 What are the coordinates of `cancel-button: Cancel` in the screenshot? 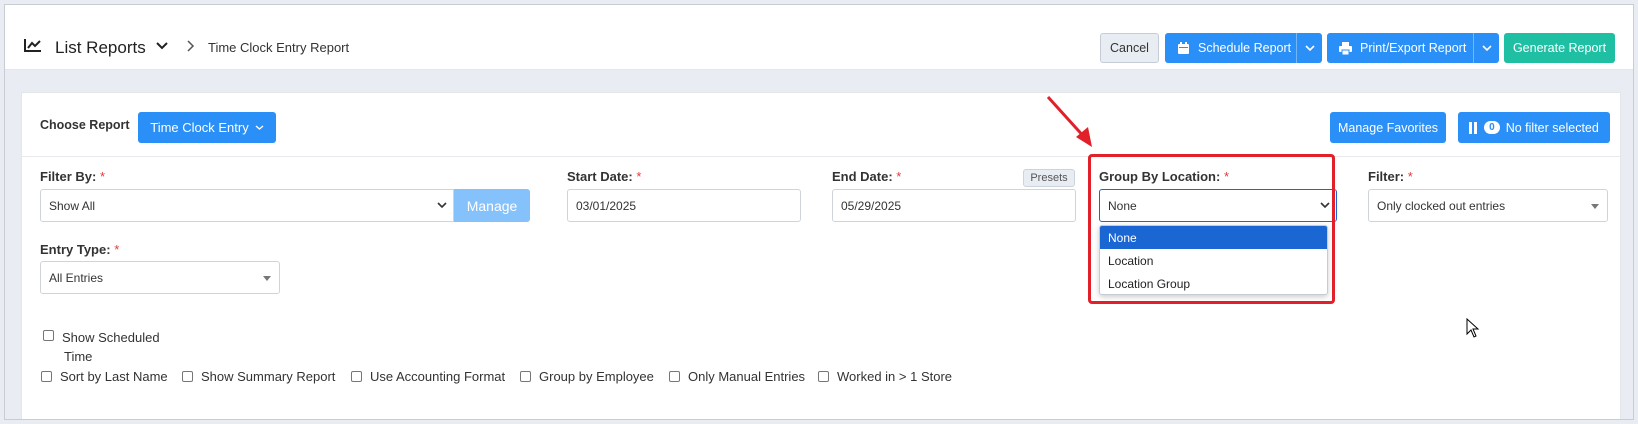 It's located at (1129, 48).